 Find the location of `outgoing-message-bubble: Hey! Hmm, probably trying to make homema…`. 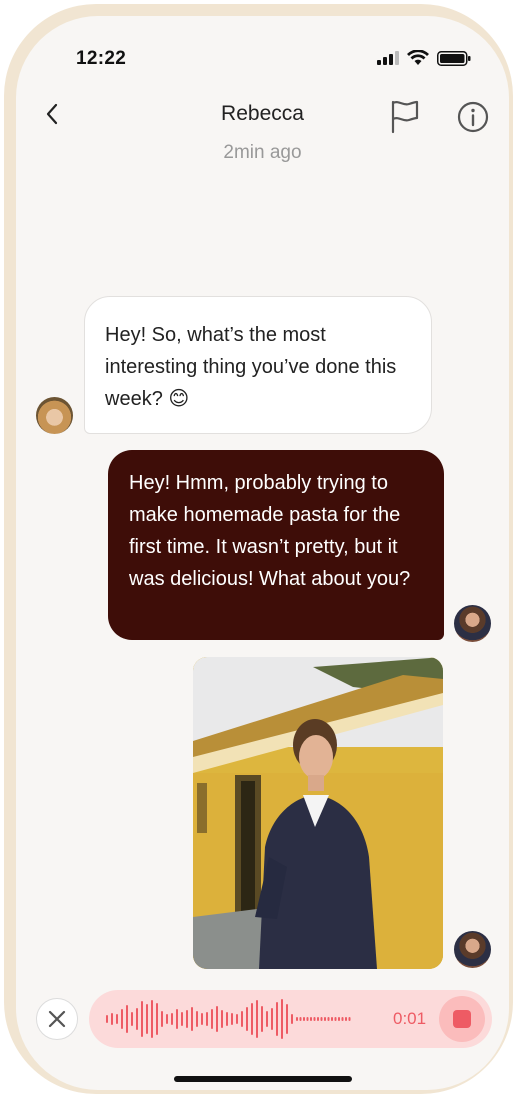

outgoing-message-bubble: Hey! Hmm, probably trying to make homema… is located at coordinates (276, 545).